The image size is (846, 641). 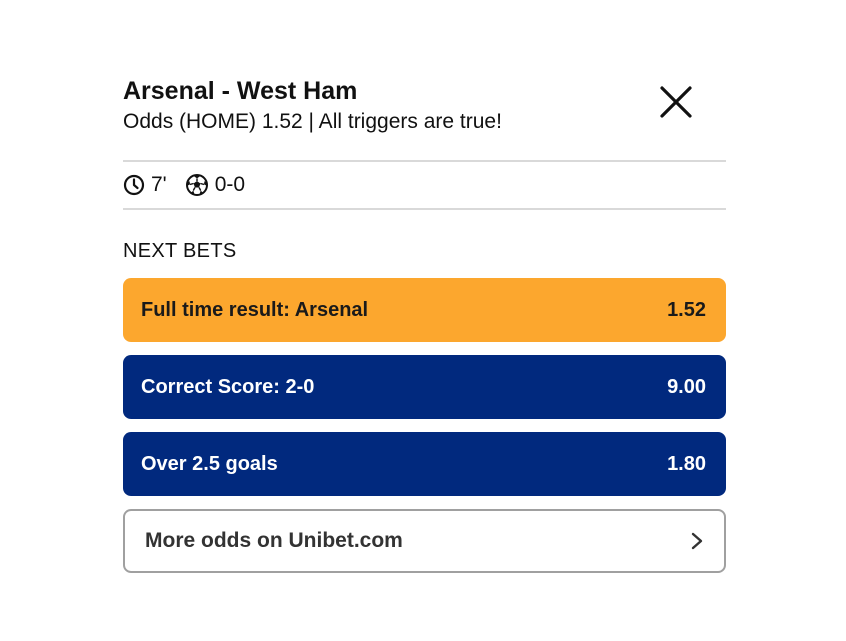 What do you see at coordinates (134, 185) in the screenshot?
I see `clock-icon` at bounding box center [134, 185].